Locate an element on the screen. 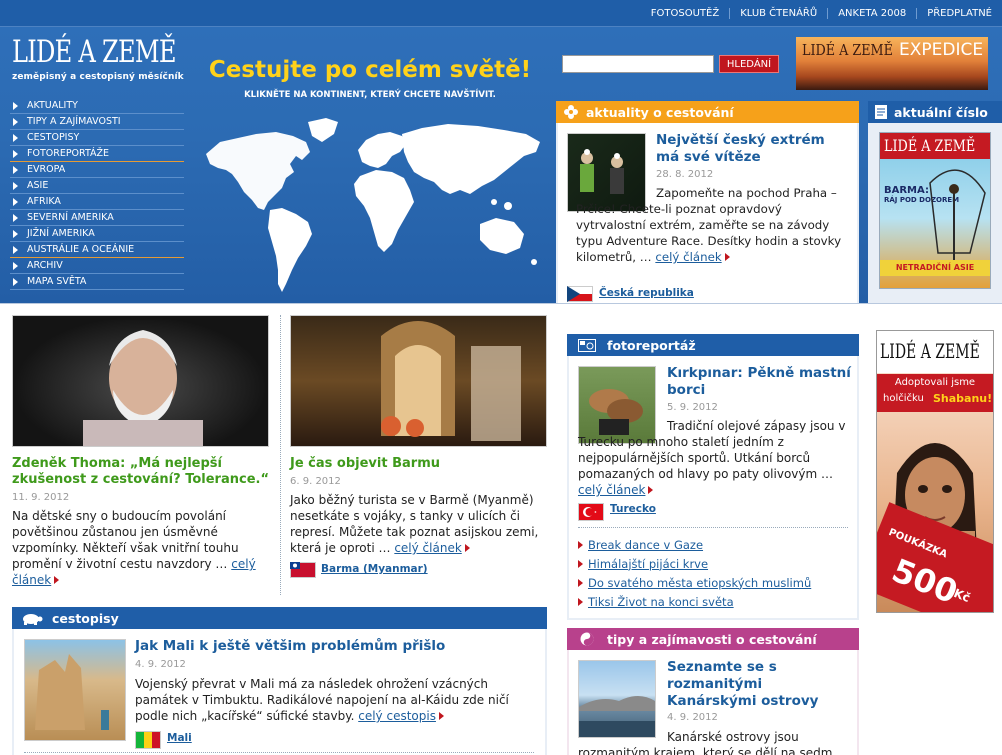  barma-more-link: celý článek is located at coordinates (427, 548).